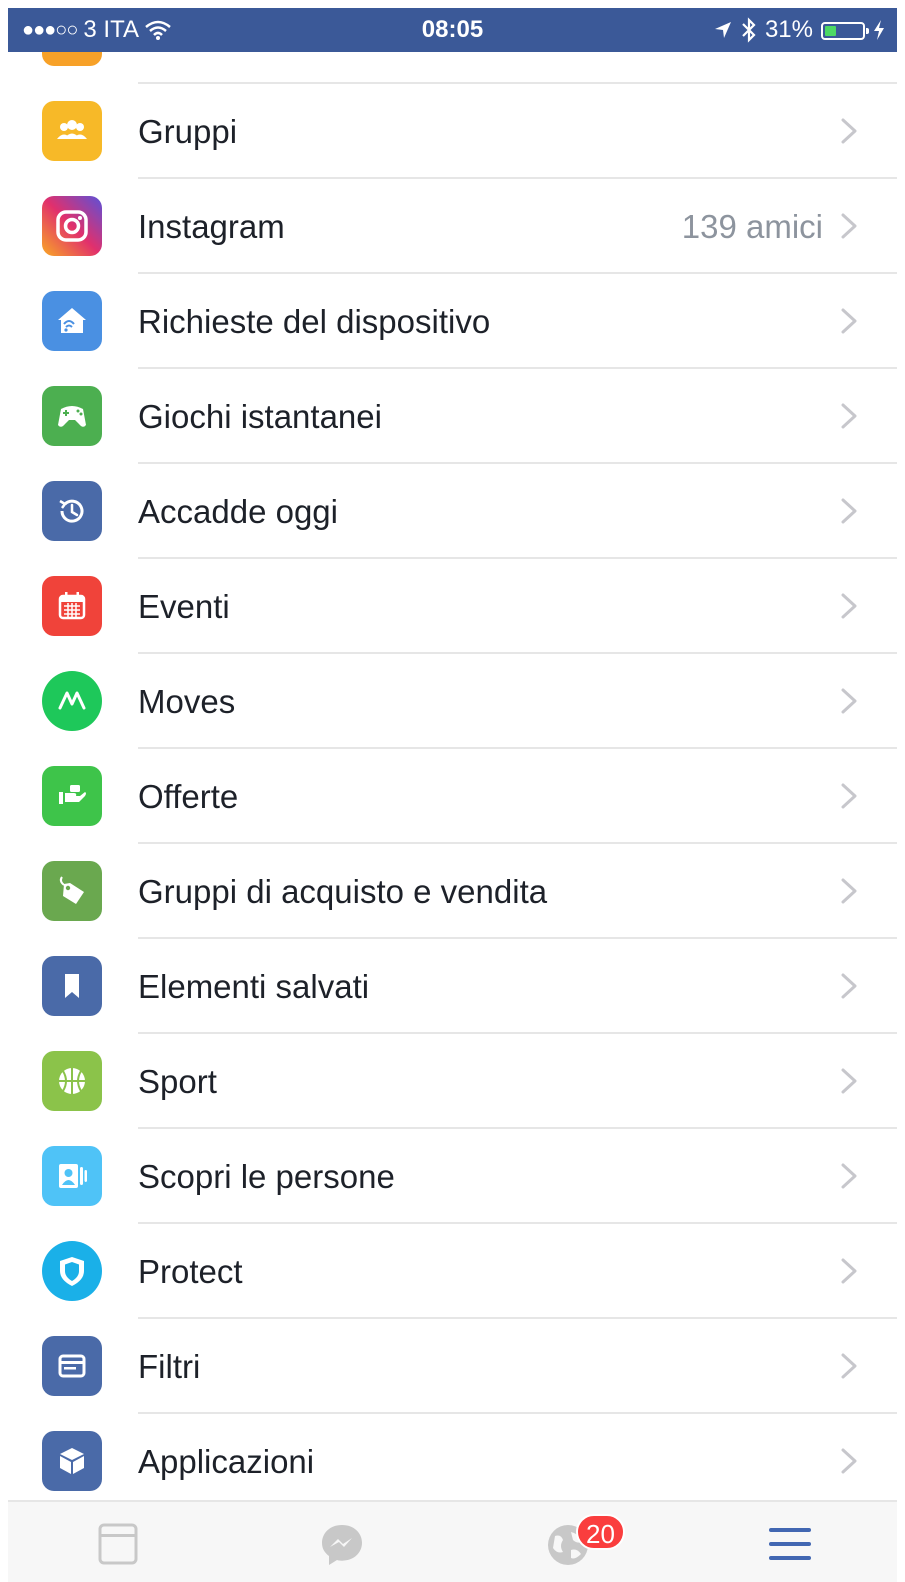 The image size is (905, 1582). What do you see at coordinates (879, 30) in the screenshot?
I see `charging-bolt-icon` at bounding box center [879, 30].